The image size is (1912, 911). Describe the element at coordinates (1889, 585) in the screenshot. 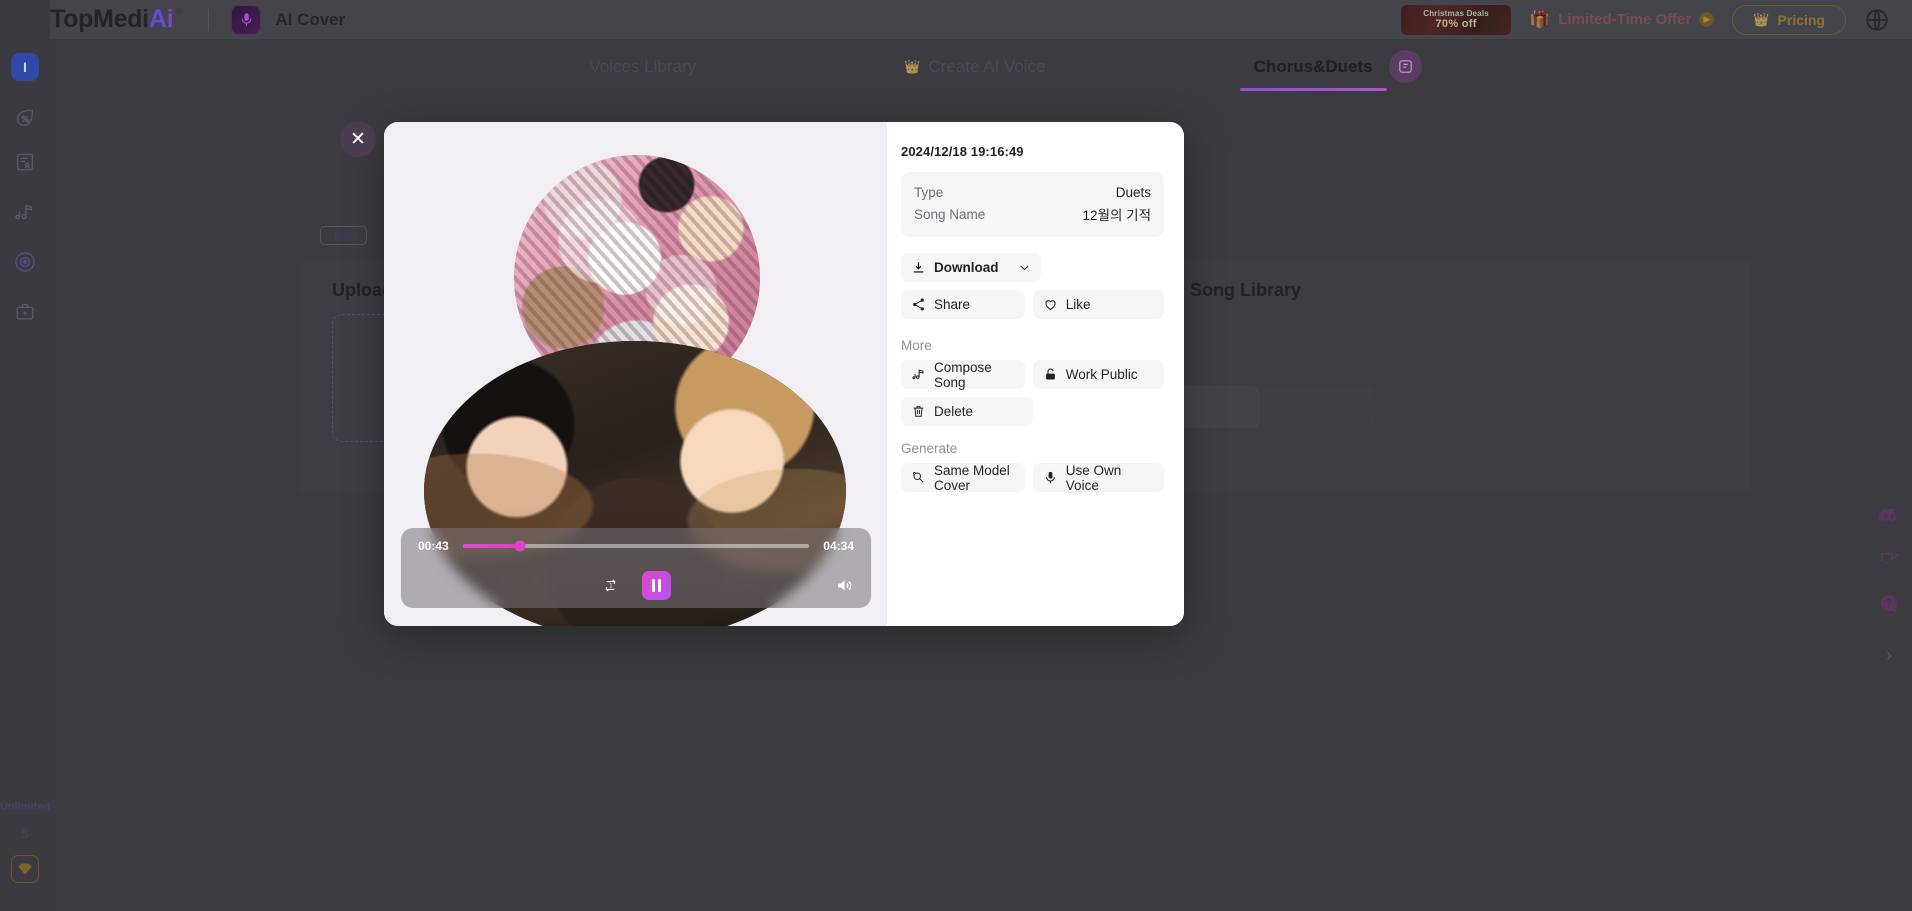

I see `support-rail: ›` at that location.